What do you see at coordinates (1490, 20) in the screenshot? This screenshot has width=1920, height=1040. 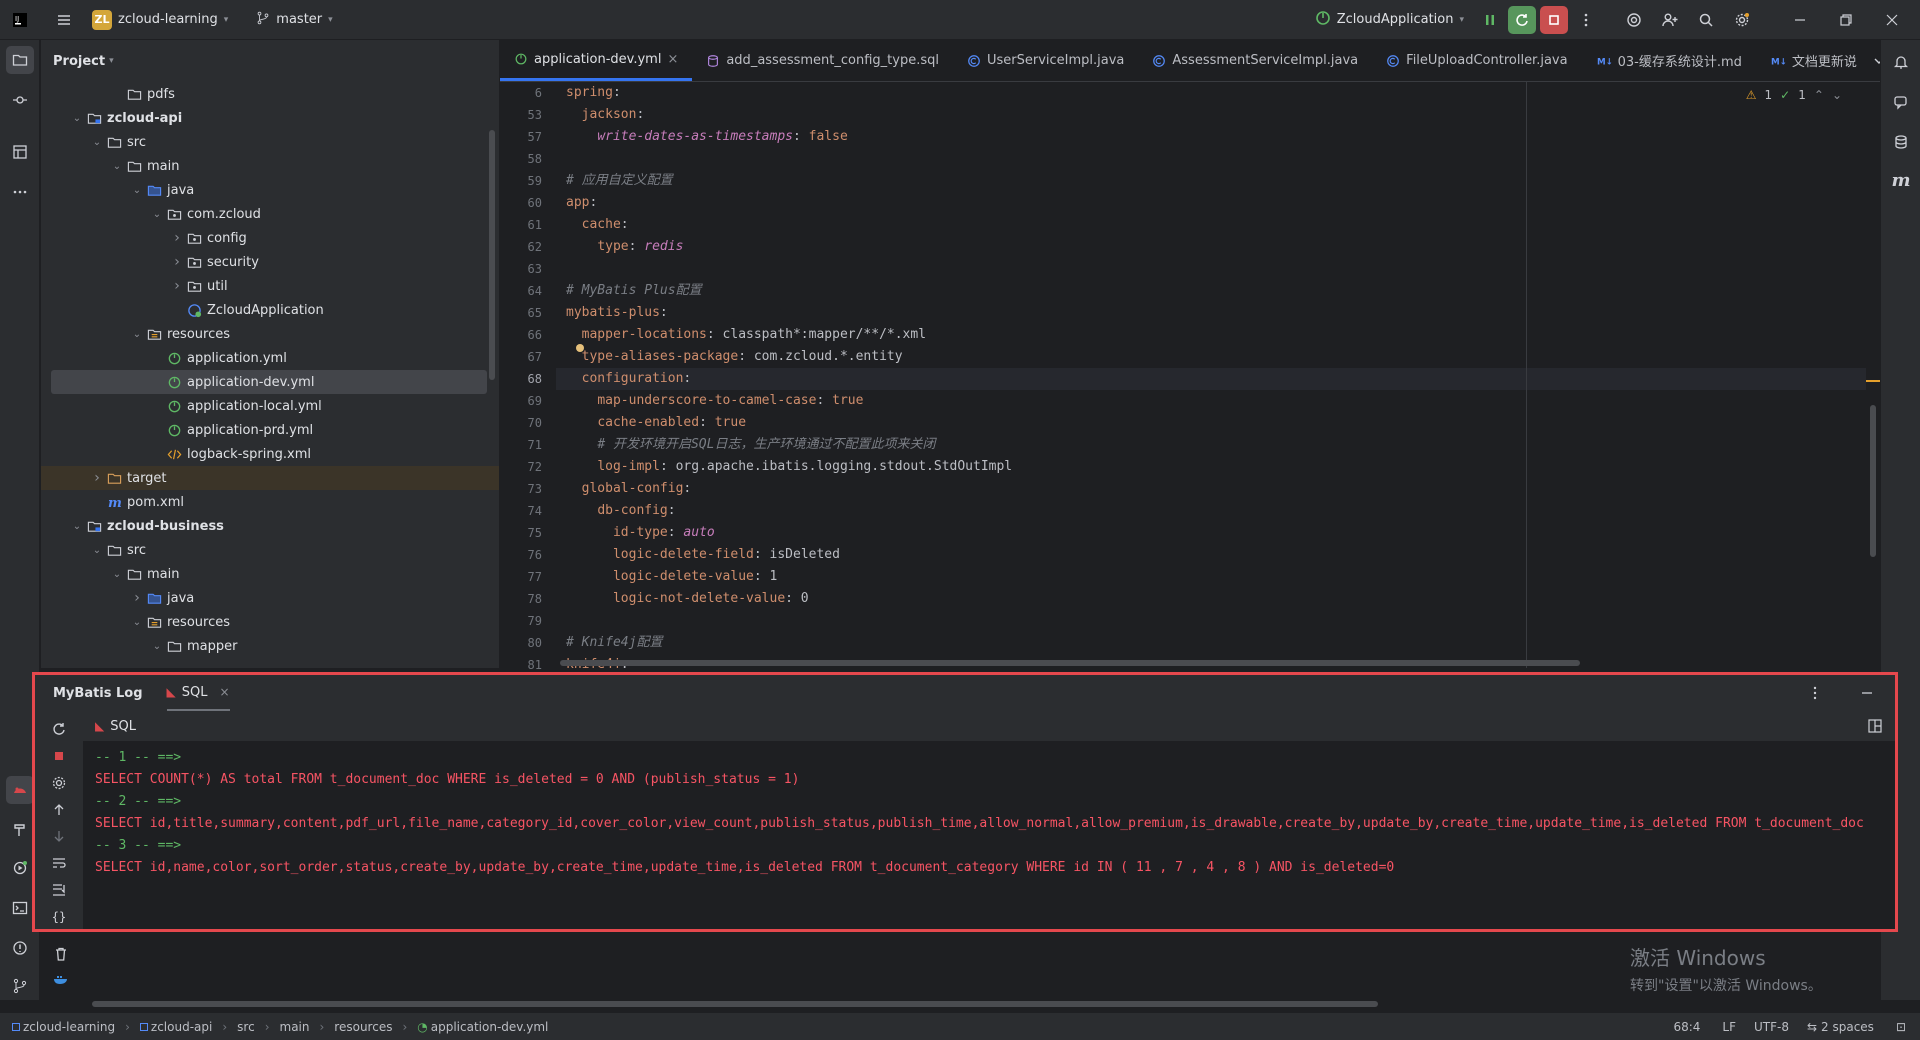 I see `debug-resume-icon` at bounding box center [1490, 20].